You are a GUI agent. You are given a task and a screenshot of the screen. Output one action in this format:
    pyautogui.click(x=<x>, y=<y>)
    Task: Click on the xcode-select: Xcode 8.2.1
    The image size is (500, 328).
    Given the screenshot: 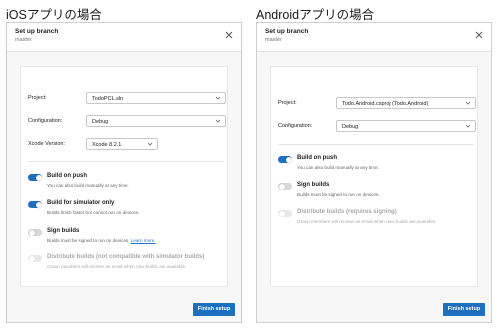 What is the action you would take?
    pyautogui.click(x=122, y=144)
    